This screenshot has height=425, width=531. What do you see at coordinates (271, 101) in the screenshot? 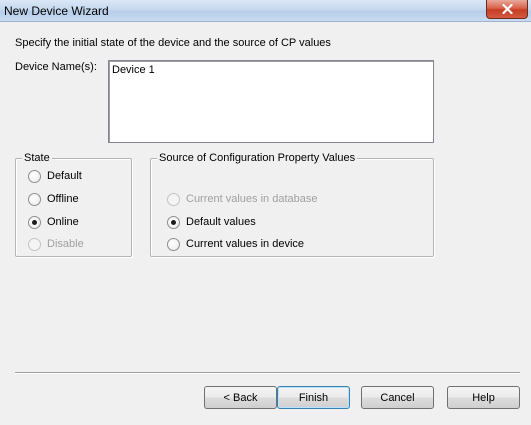
I see `device-names-field: Device 1` at bounding box center [271, 101].